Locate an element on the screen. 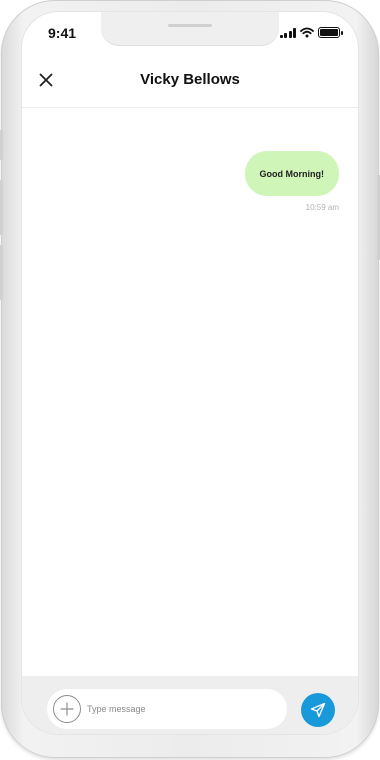  close-button is located at coordinates (46, 80).